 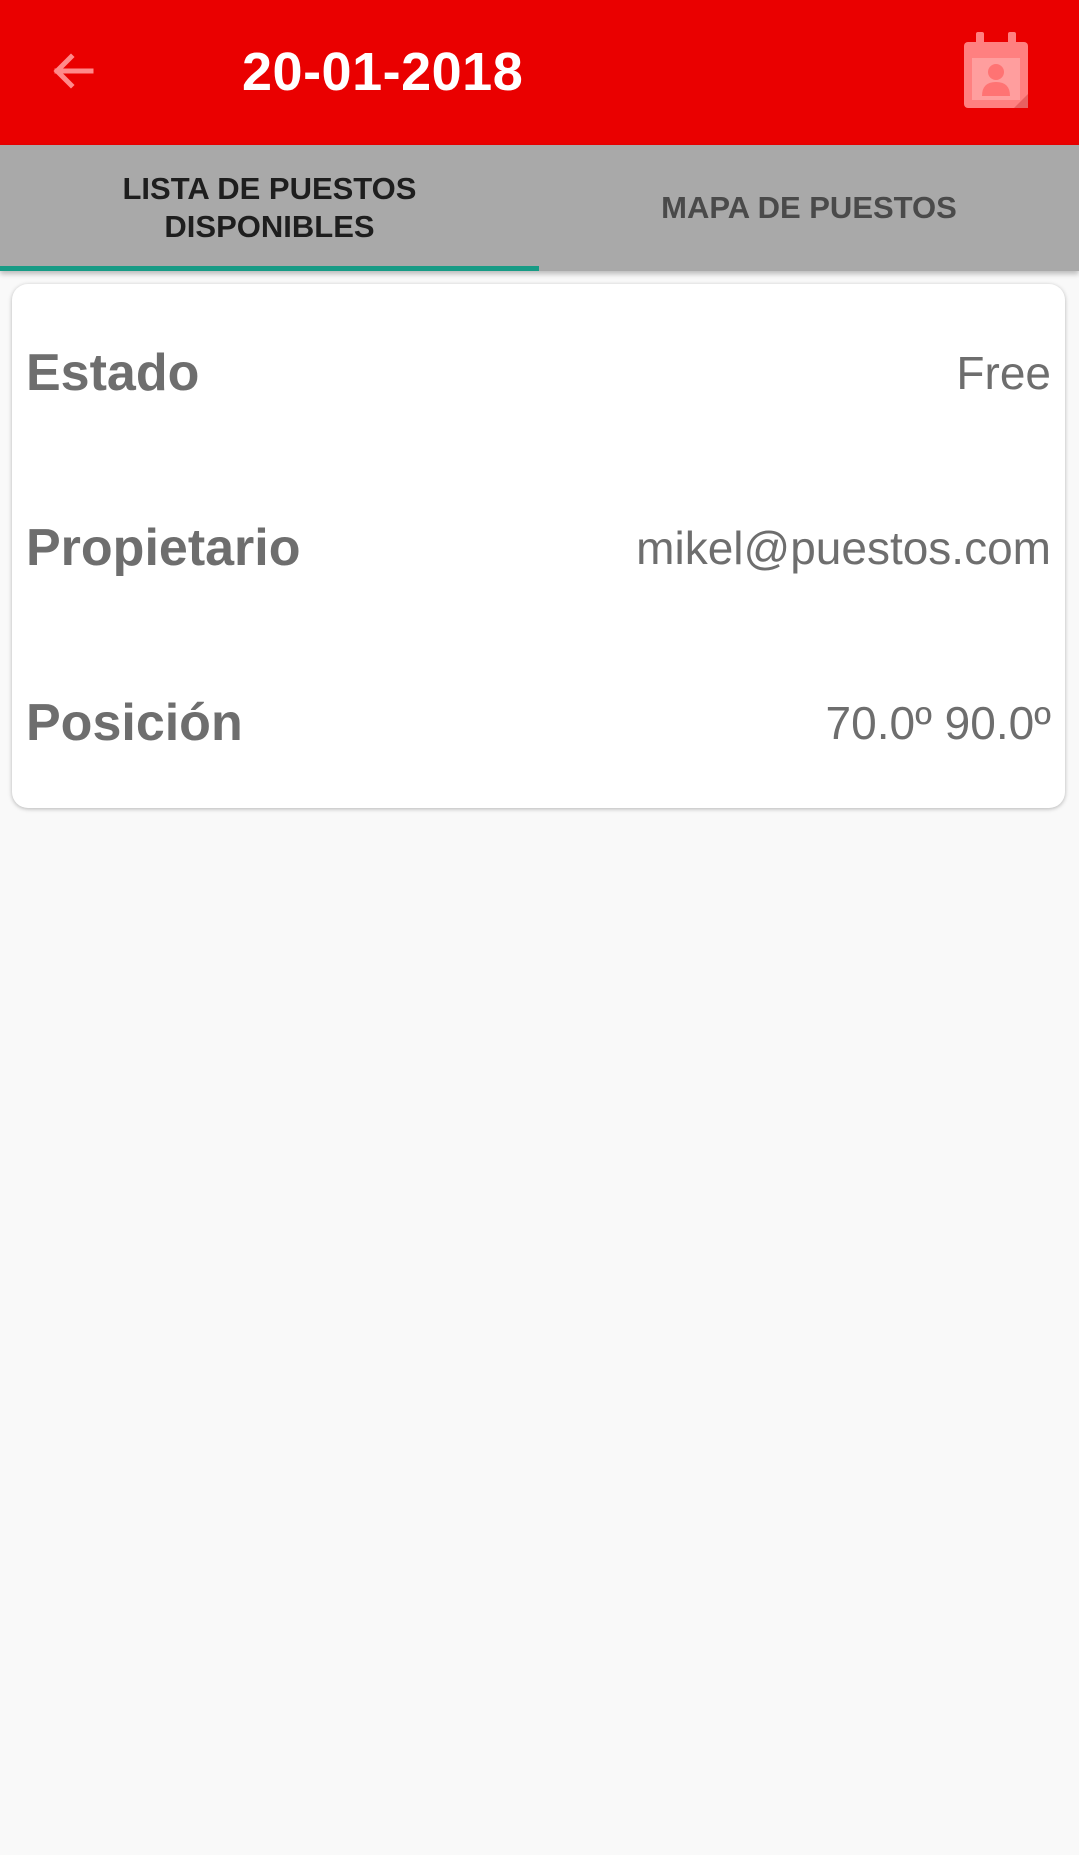 What do you see at coordinates (538, 723) in the screenshot?
I see `detail-row-posicion: Posición 70.0º 90.0º` at bounding box center [538, 723].